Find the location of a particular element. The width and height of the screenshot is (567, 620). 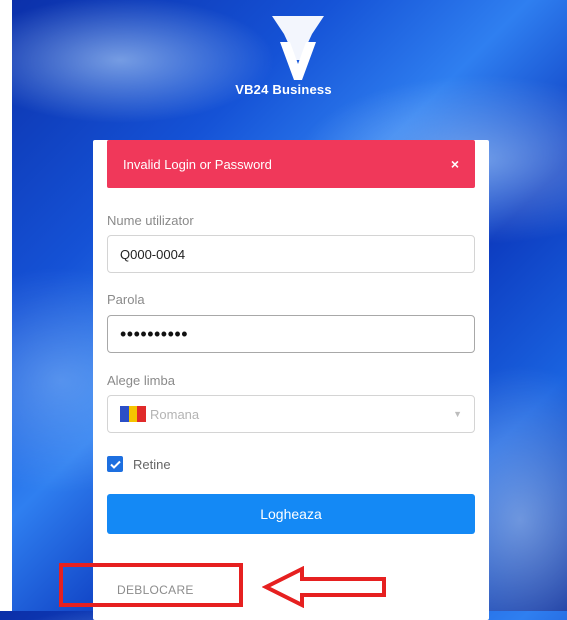

remember-row: Retine is located at coordinates (139, 464).